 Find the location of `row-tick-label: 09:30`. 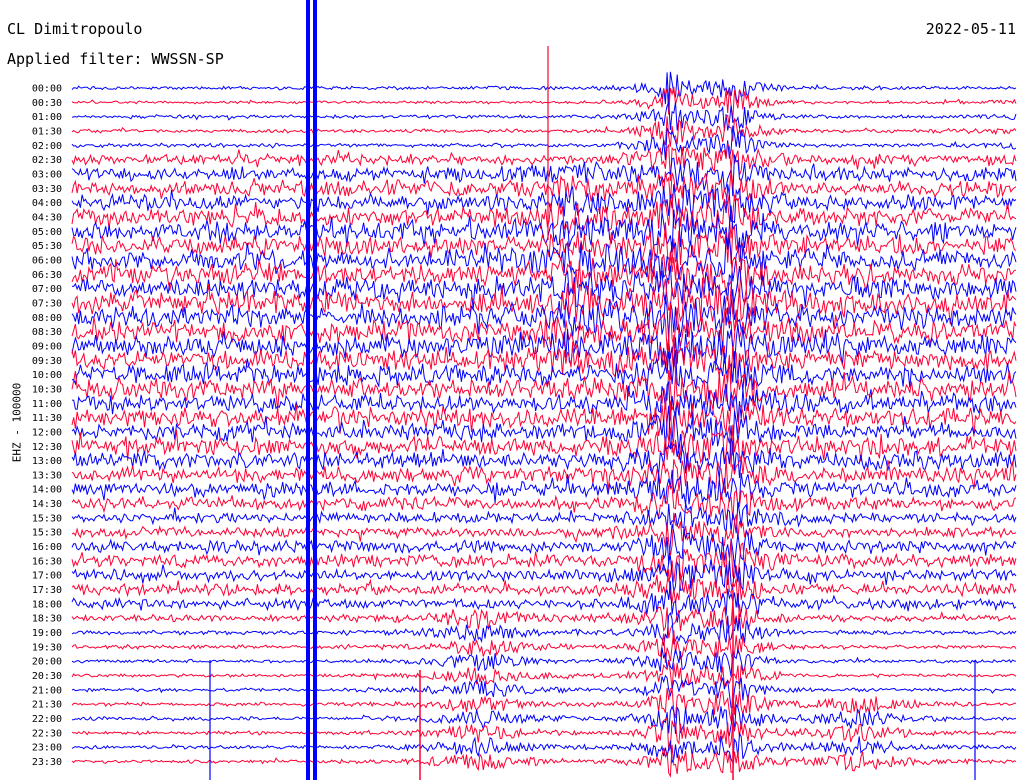

row-tick-label: 09:30 is located at coordinates (47, 361).